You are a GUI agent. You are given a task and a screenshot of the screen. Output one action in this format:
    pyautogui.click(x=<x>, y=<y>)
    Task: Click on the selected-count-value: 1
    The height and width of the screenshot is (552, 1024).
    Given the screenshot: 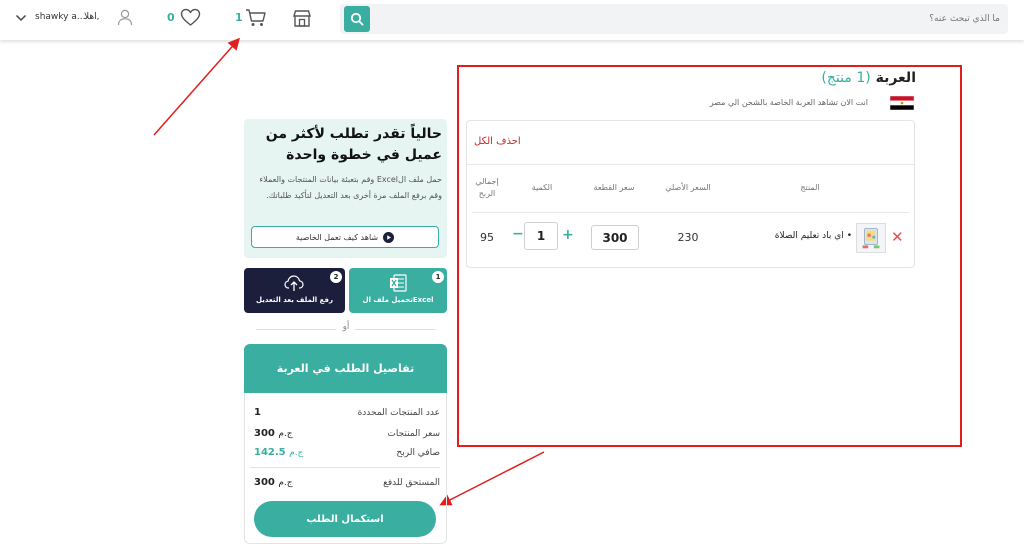 What is the action you would take?
    pyautogui.click(x=257, y=412)
    